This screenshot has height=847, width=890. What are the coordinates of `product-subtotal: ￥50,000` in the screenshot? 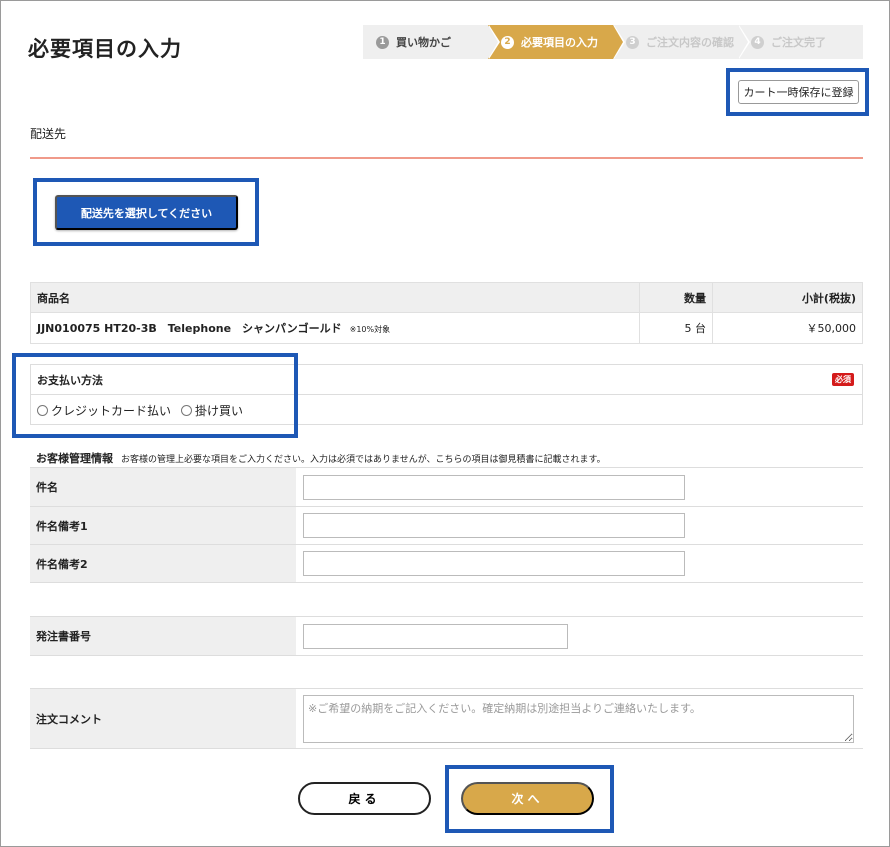 It's located at (787, 328).